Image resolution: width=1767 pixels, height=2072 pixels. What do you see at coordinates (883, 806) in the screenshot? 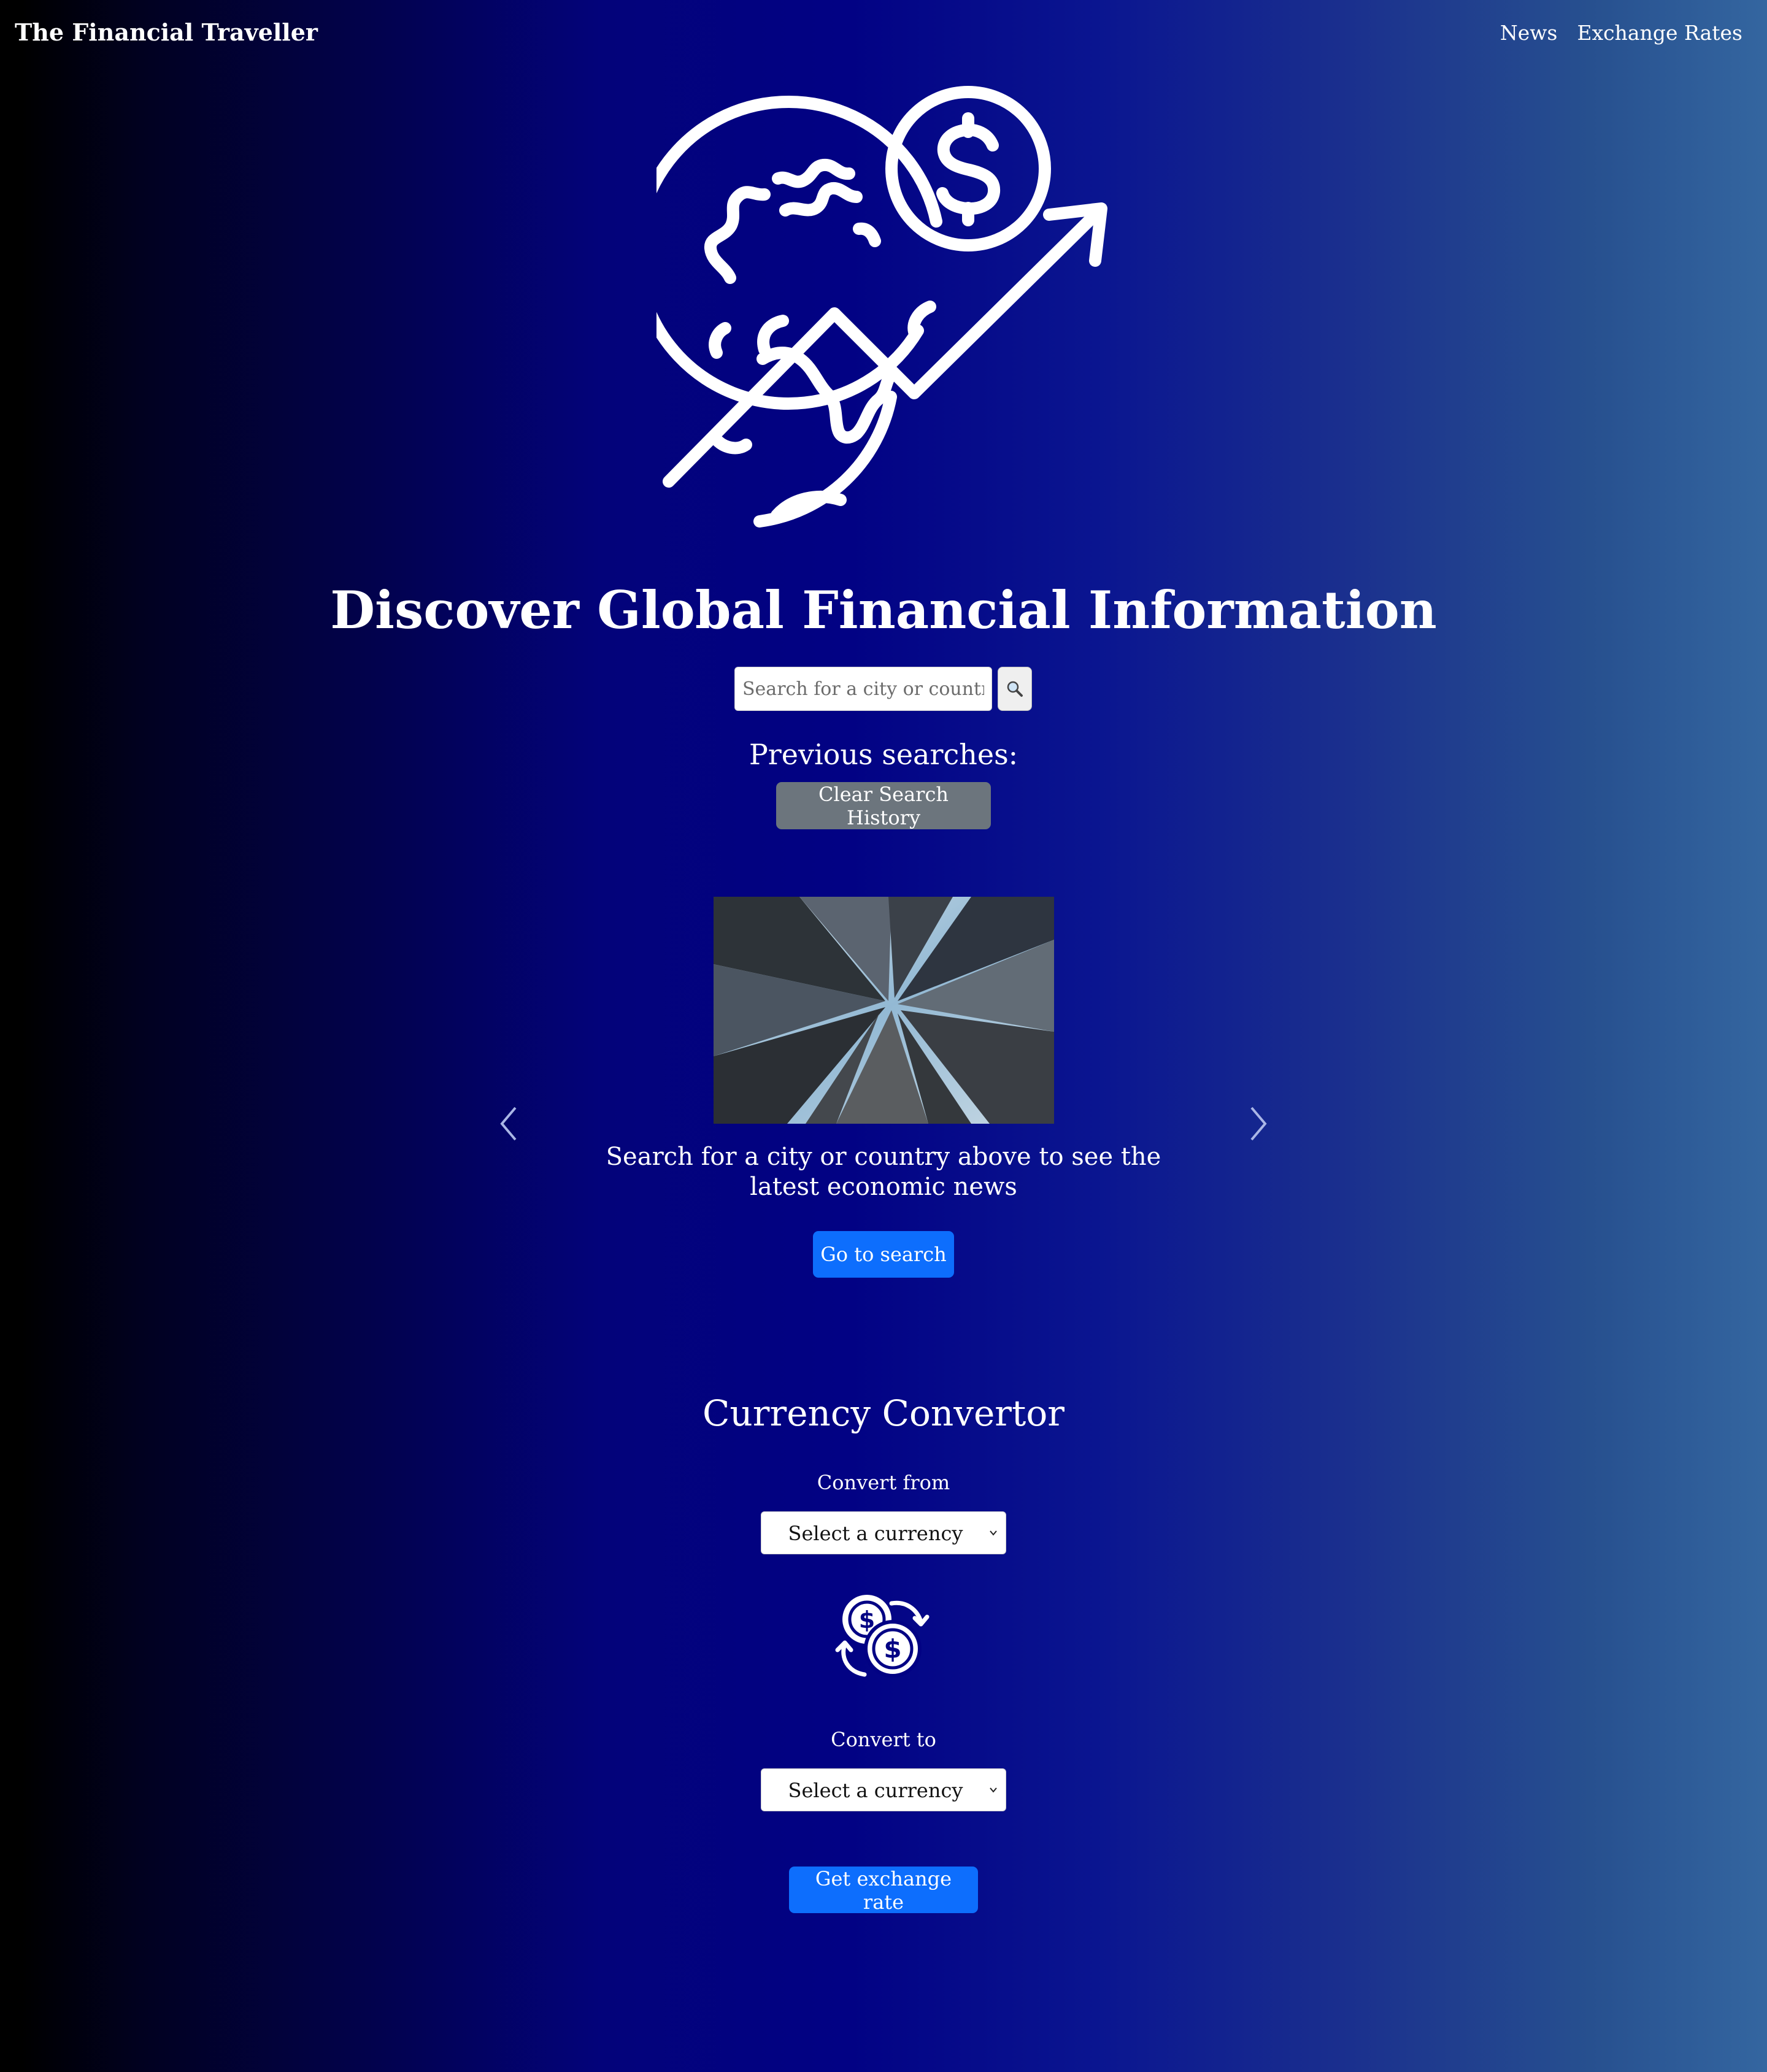
I see `clear-search-history-button: Clear Search History` at bounding box center [883, 806].